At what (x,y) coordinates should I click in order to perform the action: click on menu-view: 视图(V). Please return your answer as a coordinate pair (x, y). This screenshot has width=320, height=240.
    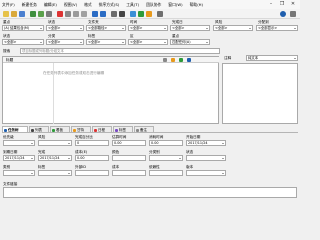
    Looking at the image, I should click on (70, 5).